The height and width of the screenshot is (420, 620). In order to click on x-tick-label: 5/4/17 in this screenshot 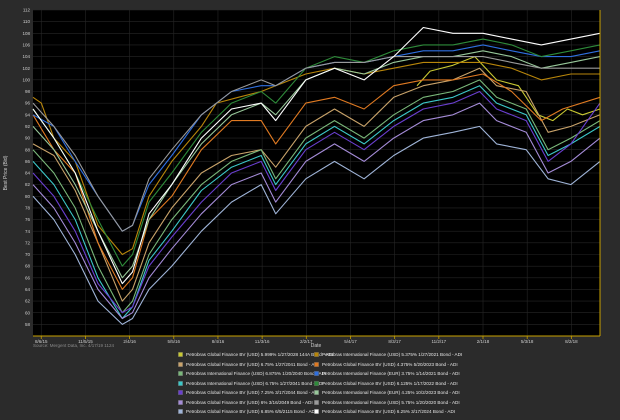, I will do `click(350, 341)`.